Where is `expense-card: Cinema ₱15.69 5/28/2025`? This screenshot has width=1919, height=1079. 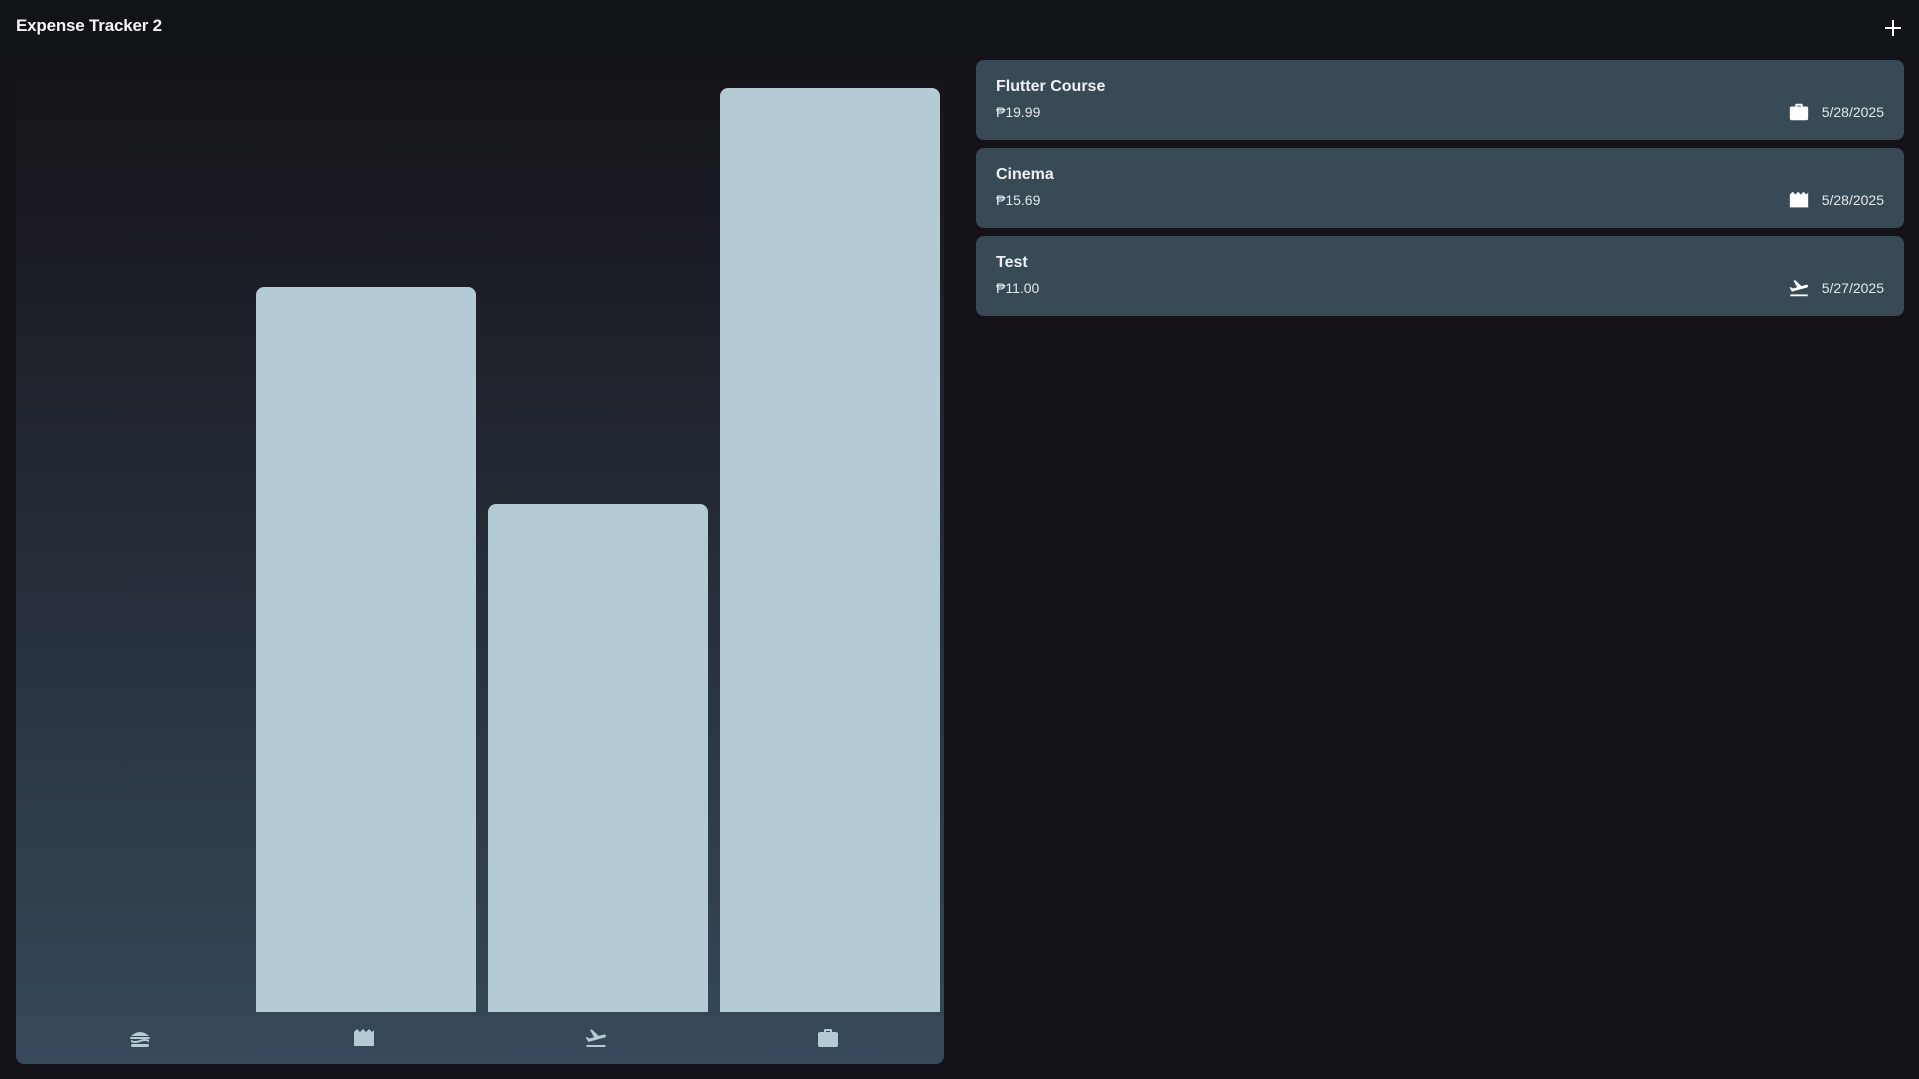
expense-card: Cinema ₱15.69 5/28/2025 is located at coordinates (1440, 188).